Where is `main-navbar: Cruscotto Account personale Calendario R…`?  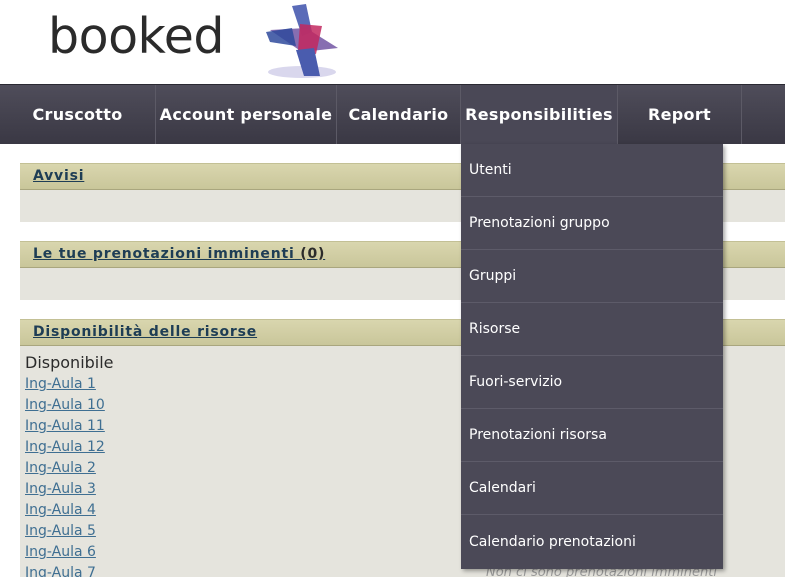
main-navbar: Cruscotto Account personale Calendario R… is located at coordinates (392, 114).